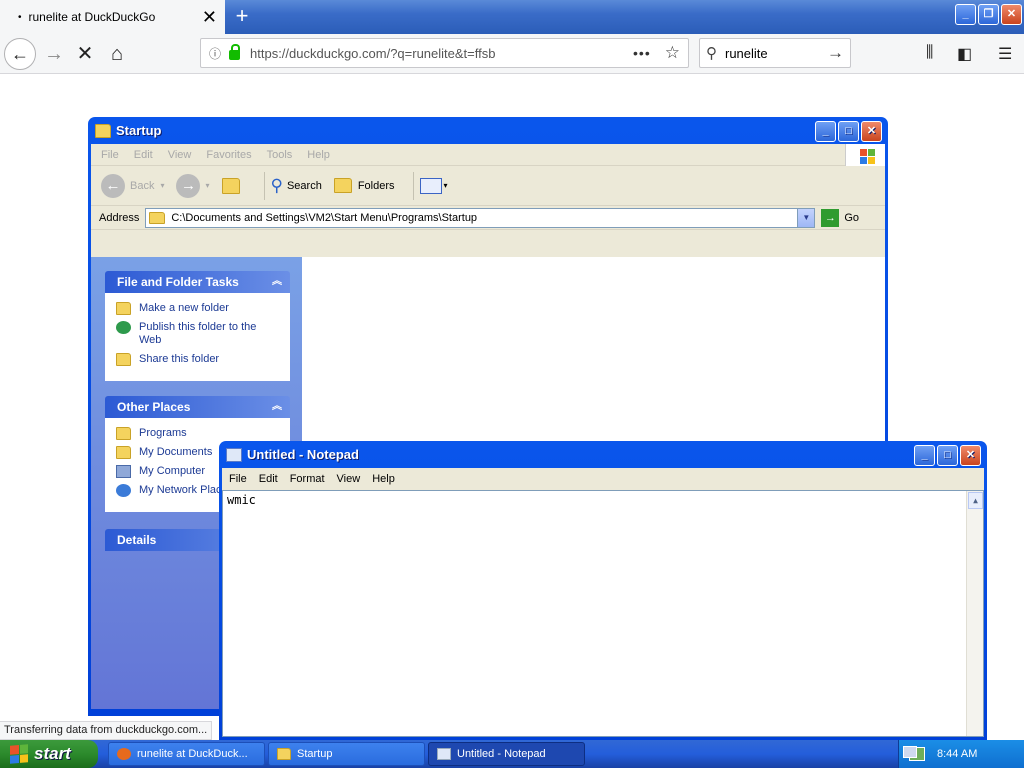 The image size is (1024, 768). I want to click on menu-tools: Tools, so click(280, 155).